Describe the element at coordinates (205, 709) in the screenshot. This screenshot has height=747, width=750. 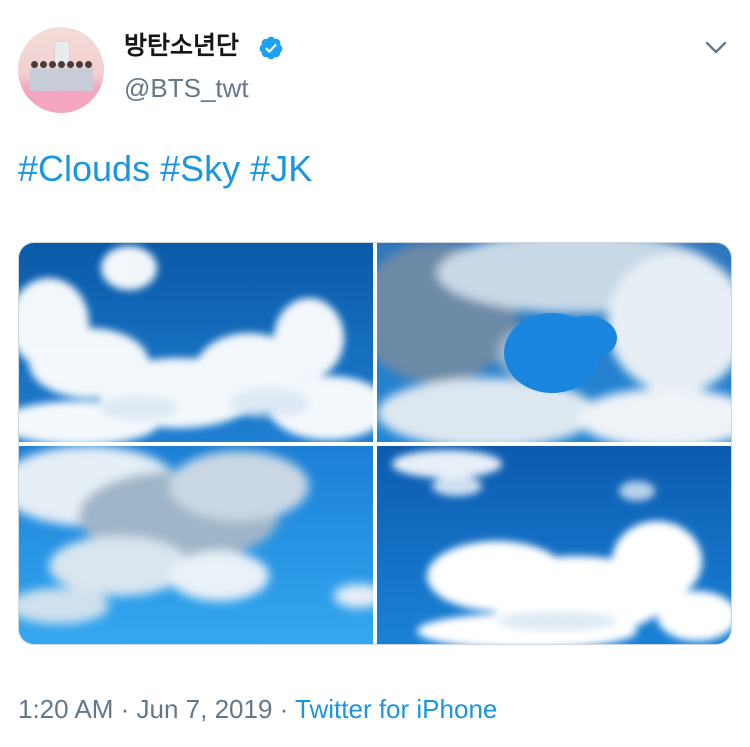
I see `tweet-date: Jun 7, 2019` at that location.